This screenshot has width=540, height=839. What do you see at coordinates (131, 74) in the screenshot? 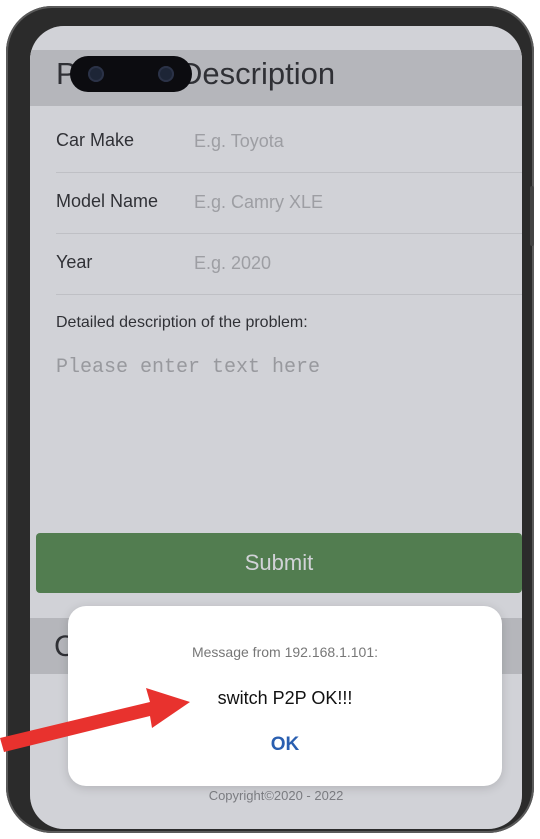
I see `camera-cutout` at bounding box center [131, 74].